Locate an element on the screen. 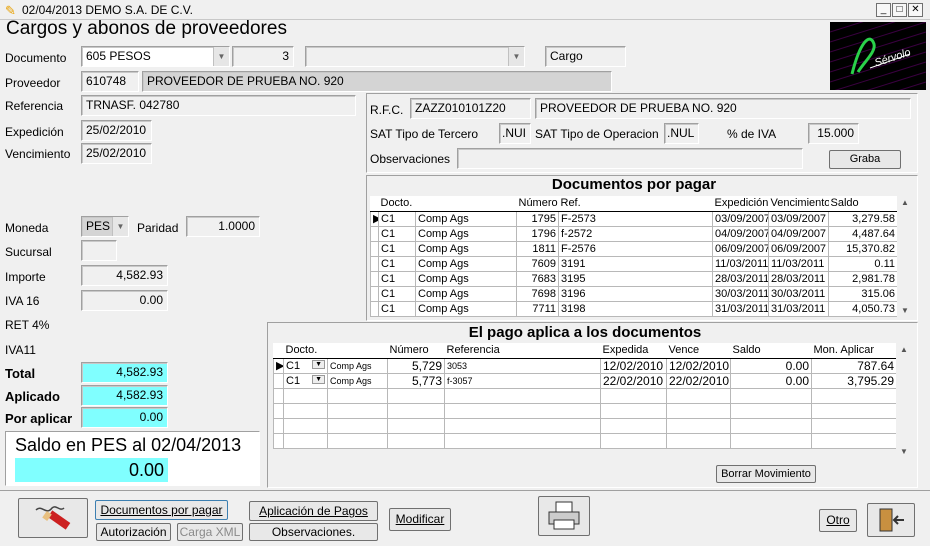 The height and width of the screenshot is (546, 930). col-expedicion: Expedición is located at coordinates (740, 204).